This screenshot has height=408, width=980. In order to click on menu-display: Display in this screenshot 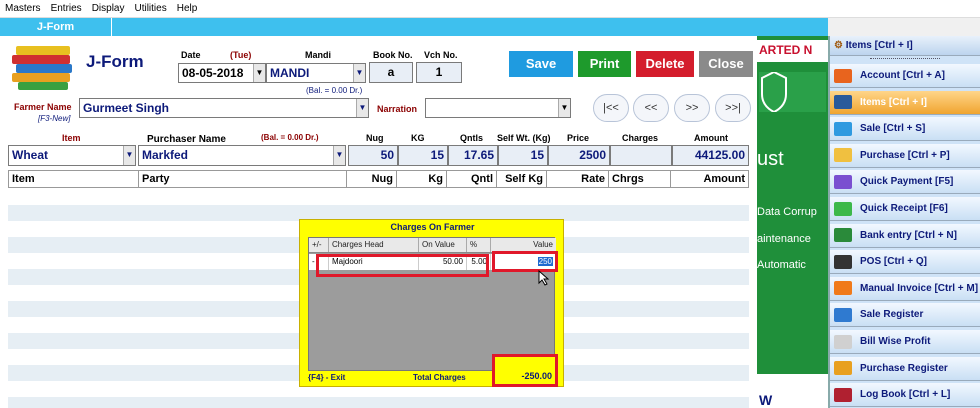, I will do `click(108, 8)`.